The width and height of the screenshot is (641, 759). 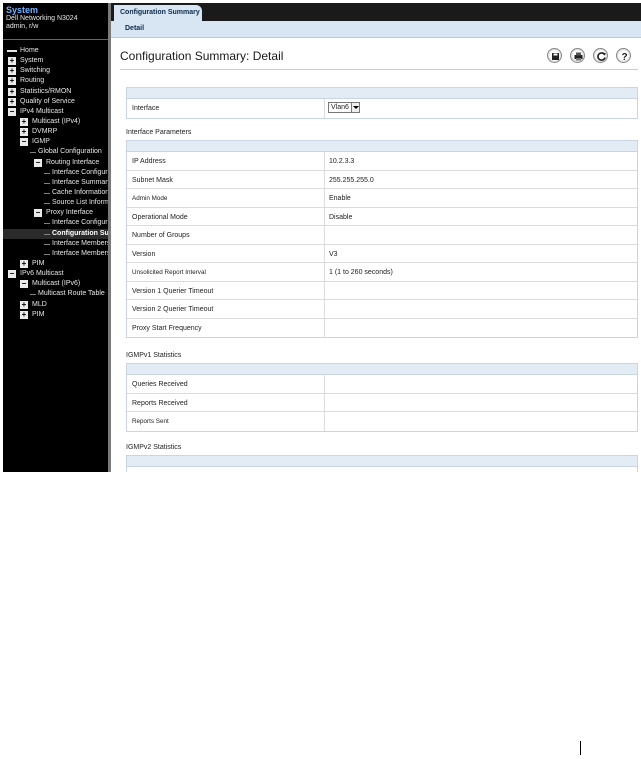 I want to click on nav-item-label: IGMP, so click(x=41, y=142).